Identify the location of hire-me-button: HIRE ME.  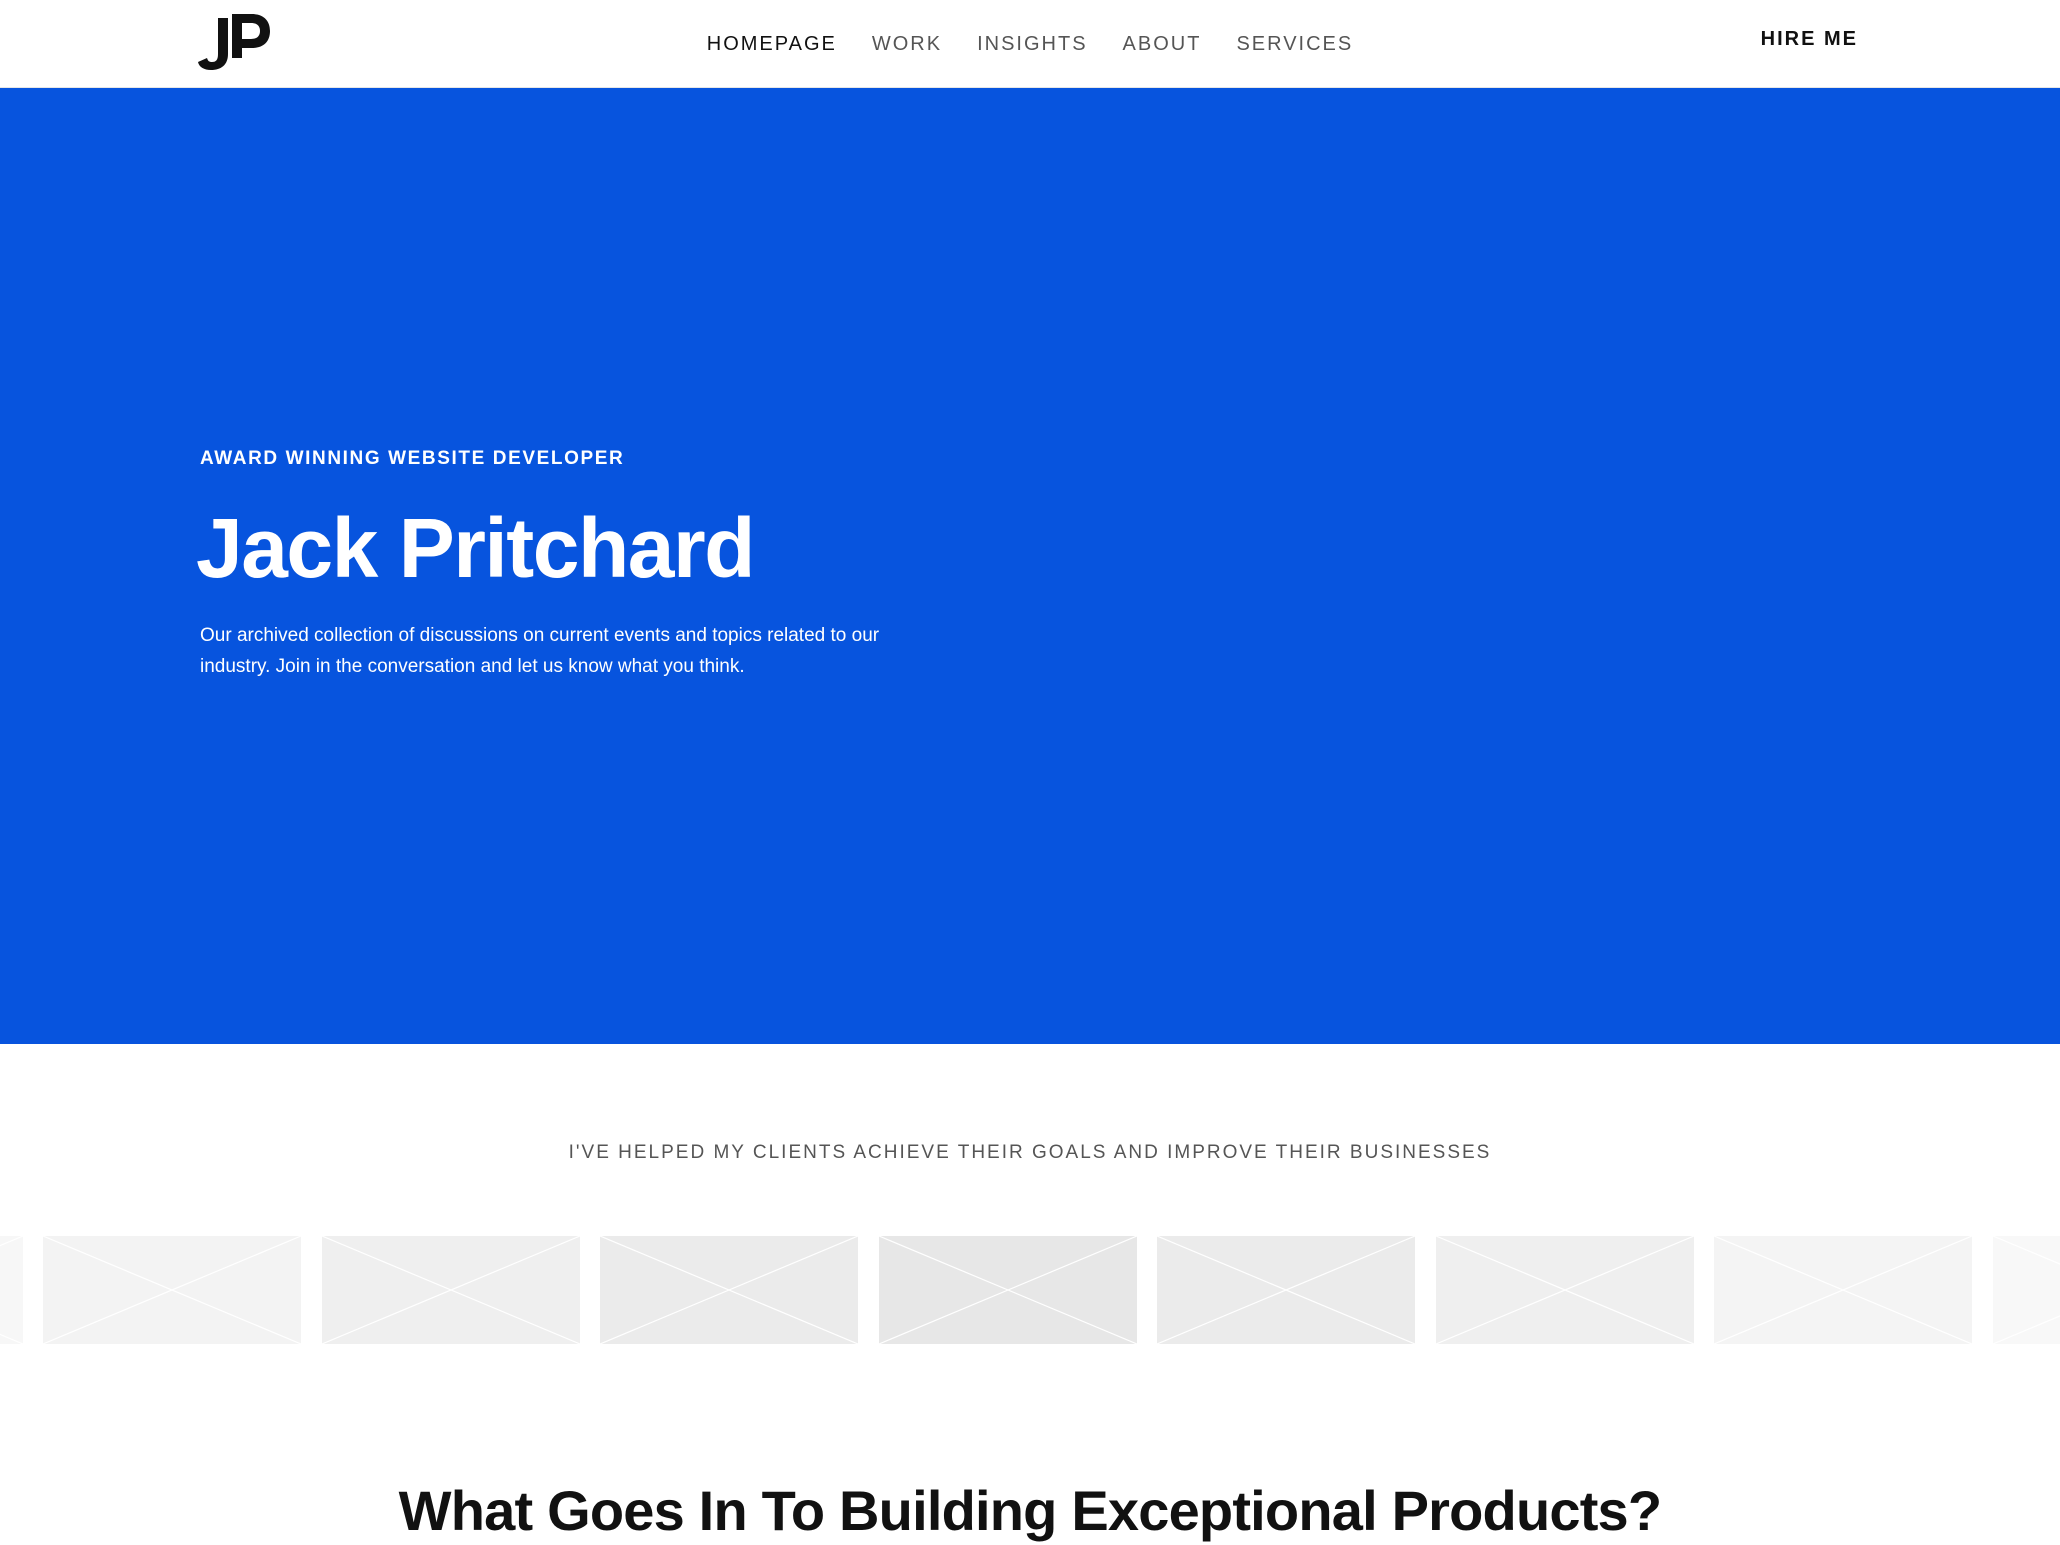
(1809, 39).